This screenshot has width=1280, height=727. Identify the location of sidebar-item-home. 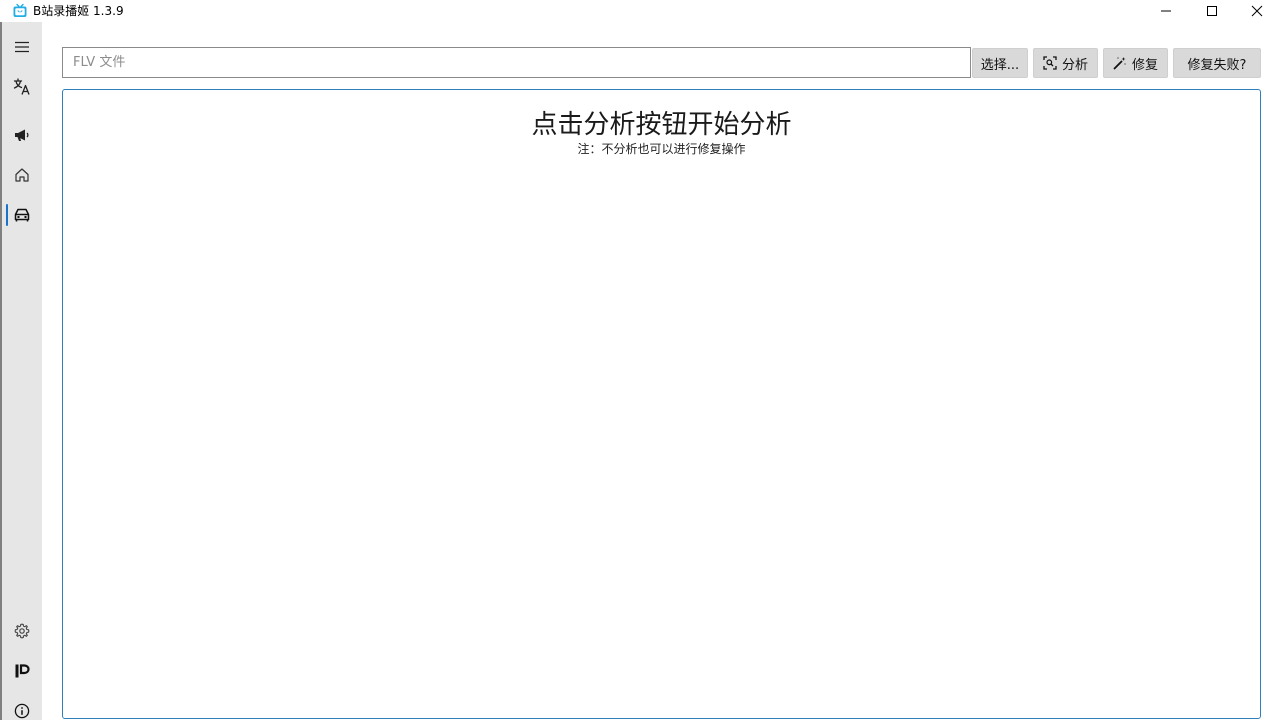
(22, 175).